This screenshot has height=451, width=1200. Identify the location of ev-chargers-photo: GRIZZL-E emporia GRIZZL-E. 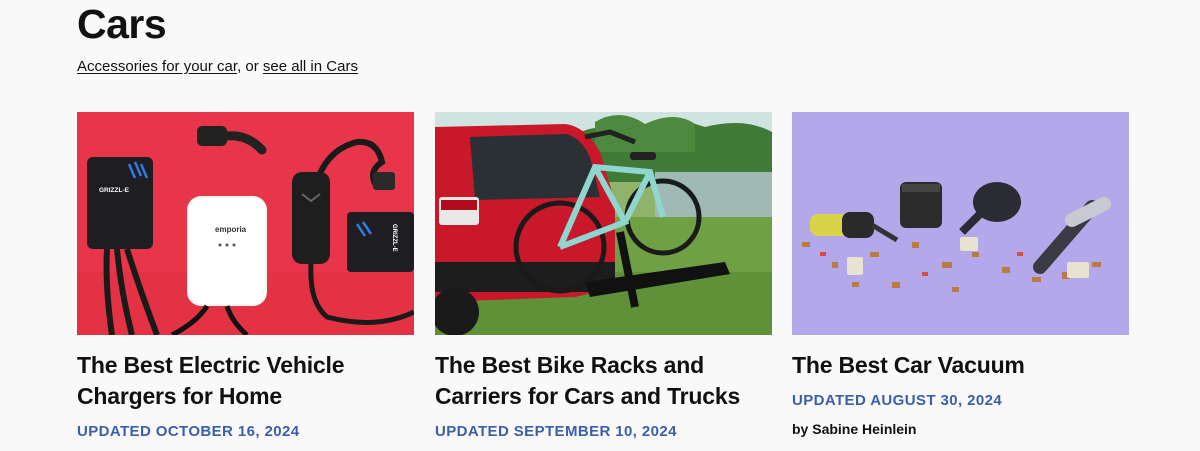
(245, 223).